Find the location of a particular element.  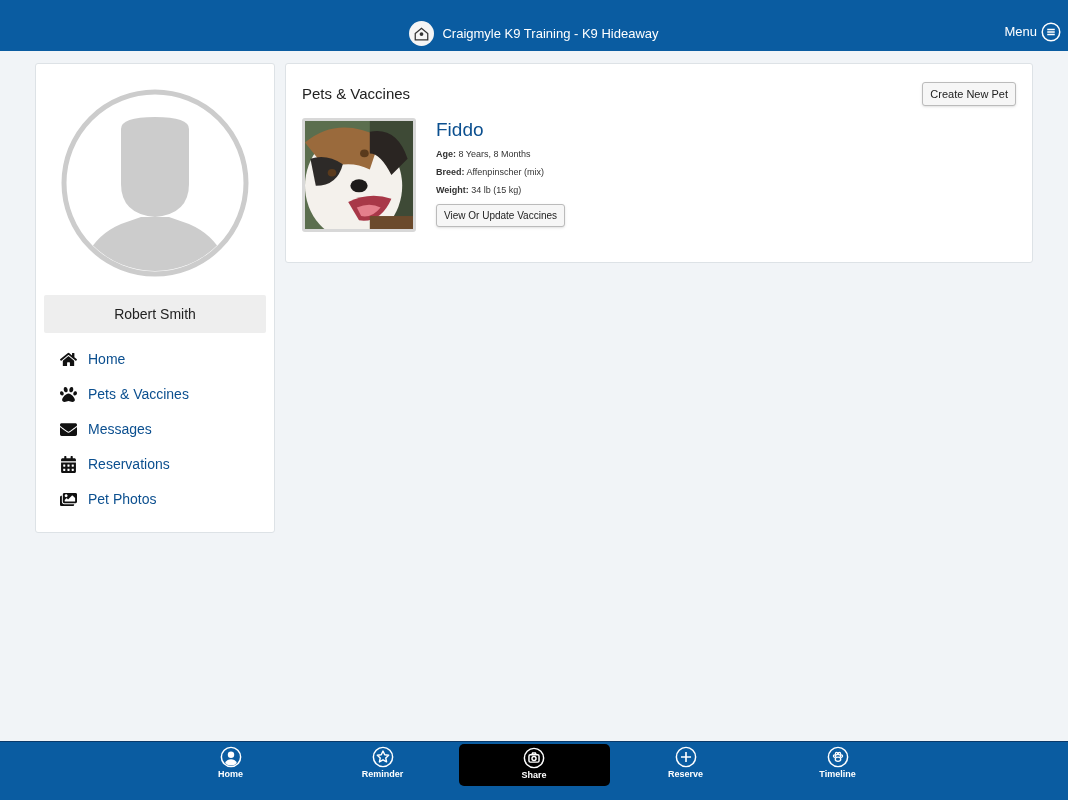

panel-title: Pets & Vaccines is located at coordinates (356, 93).